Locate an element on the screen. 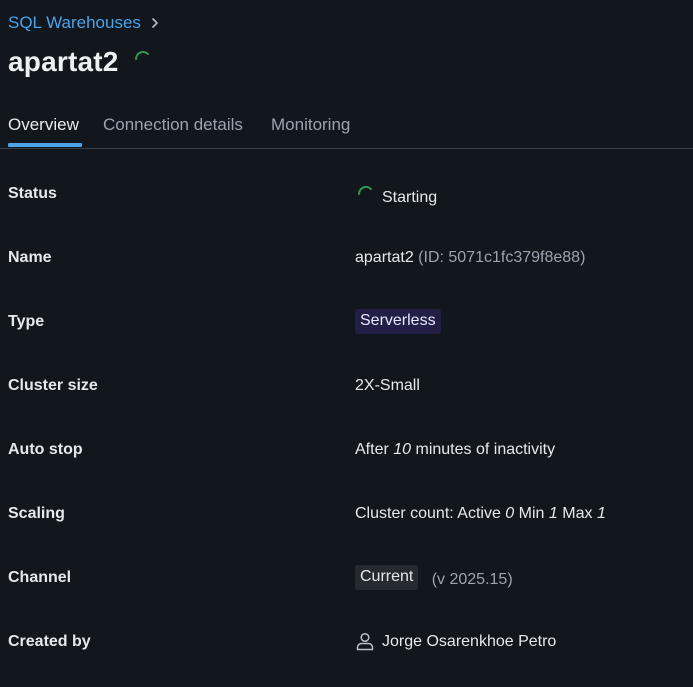  scaling-max-label: Max is located at coordinates (577, 513).